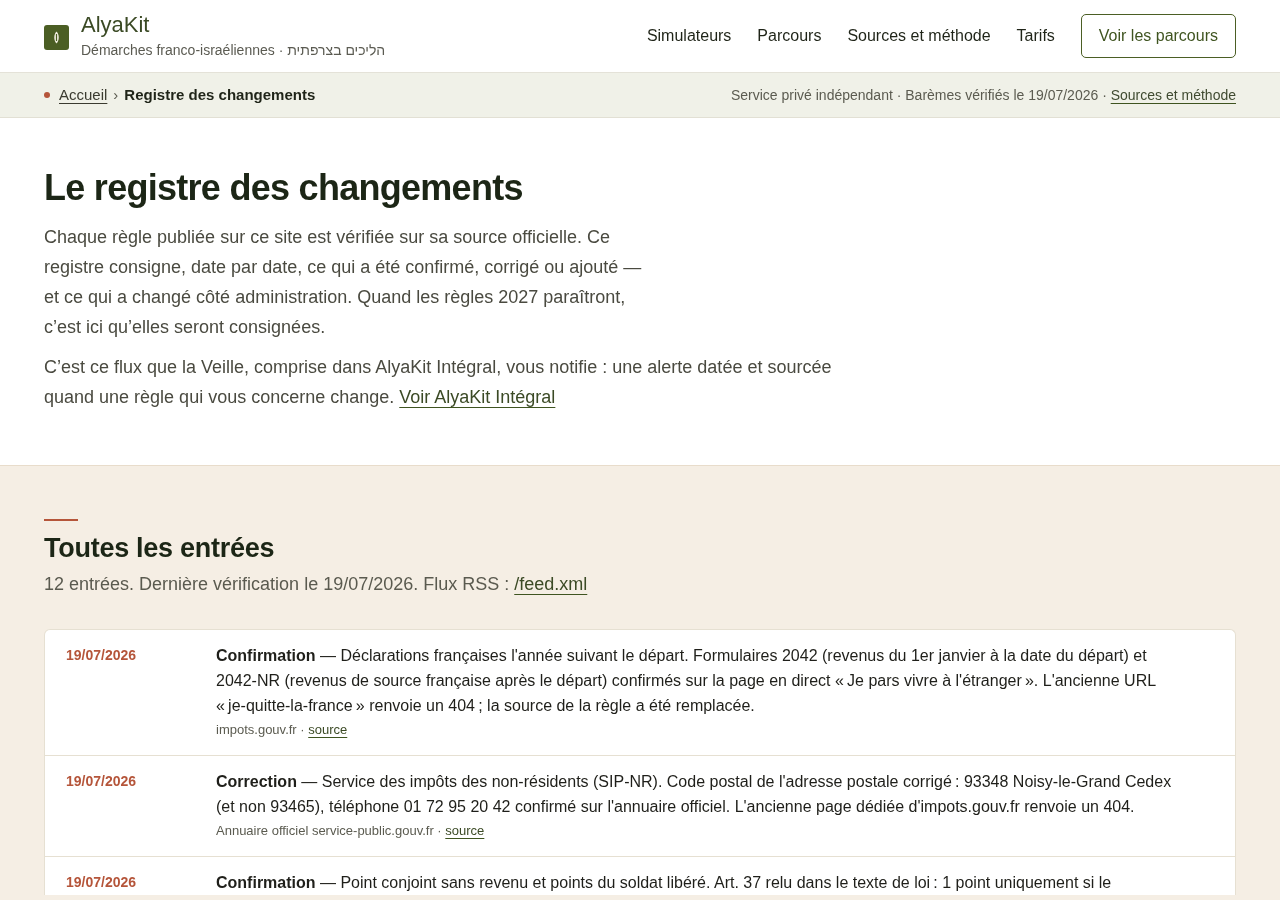  I want to click on entry-text: Confirmation — Déclarations françaises l'année suivant le départ. Formulaires 2042 (revenus du 1er janvier à la date du départ) et 2042-NR (revenus de source française après le départ) confirmés sur la page en direct « Je pars vivre à l'étranger ». L'ancienne URL « je-quitte-la-france » renvoie un 404 ; la source de la règle a été remplacée., so click(686, 681).